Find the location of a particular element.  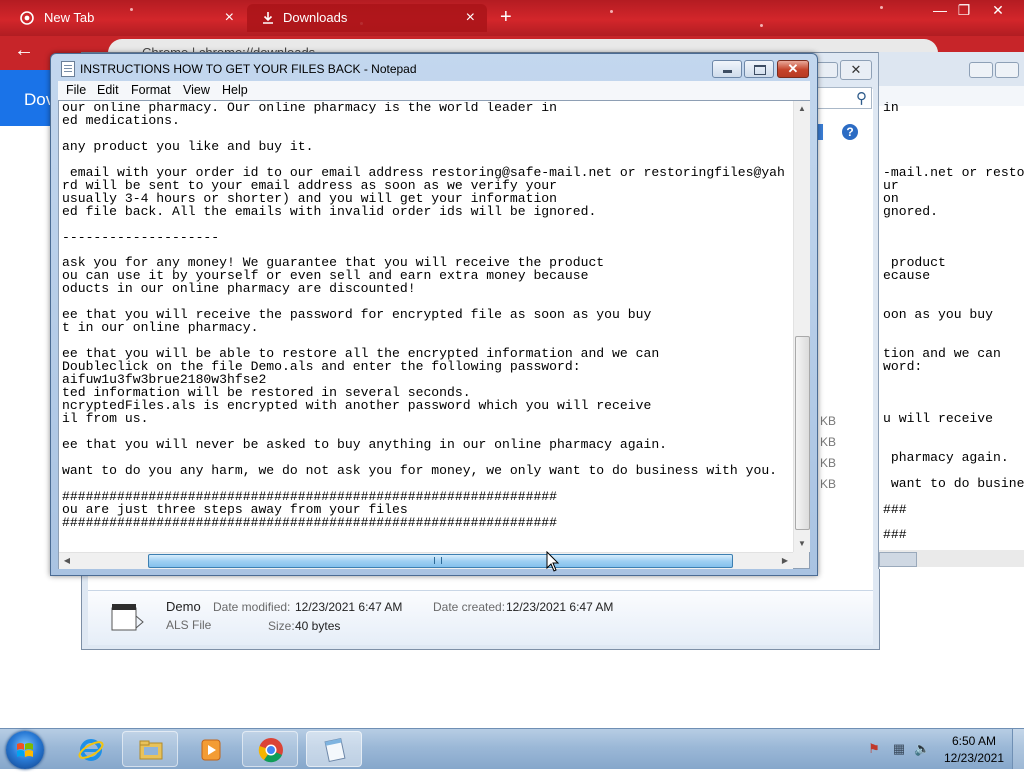

download-icon is located at coordinates (268, 18).